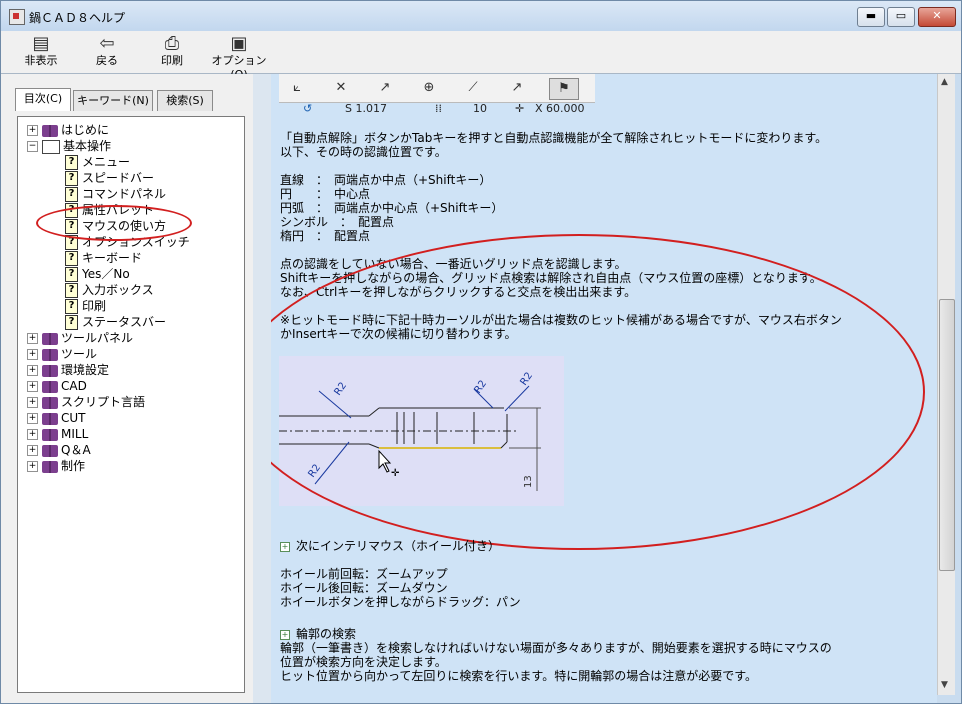  What do you see at coordinates (185, 100) in the screenshot?
I see `tab-search: 検索(S)` at bounding box center [185, 100].